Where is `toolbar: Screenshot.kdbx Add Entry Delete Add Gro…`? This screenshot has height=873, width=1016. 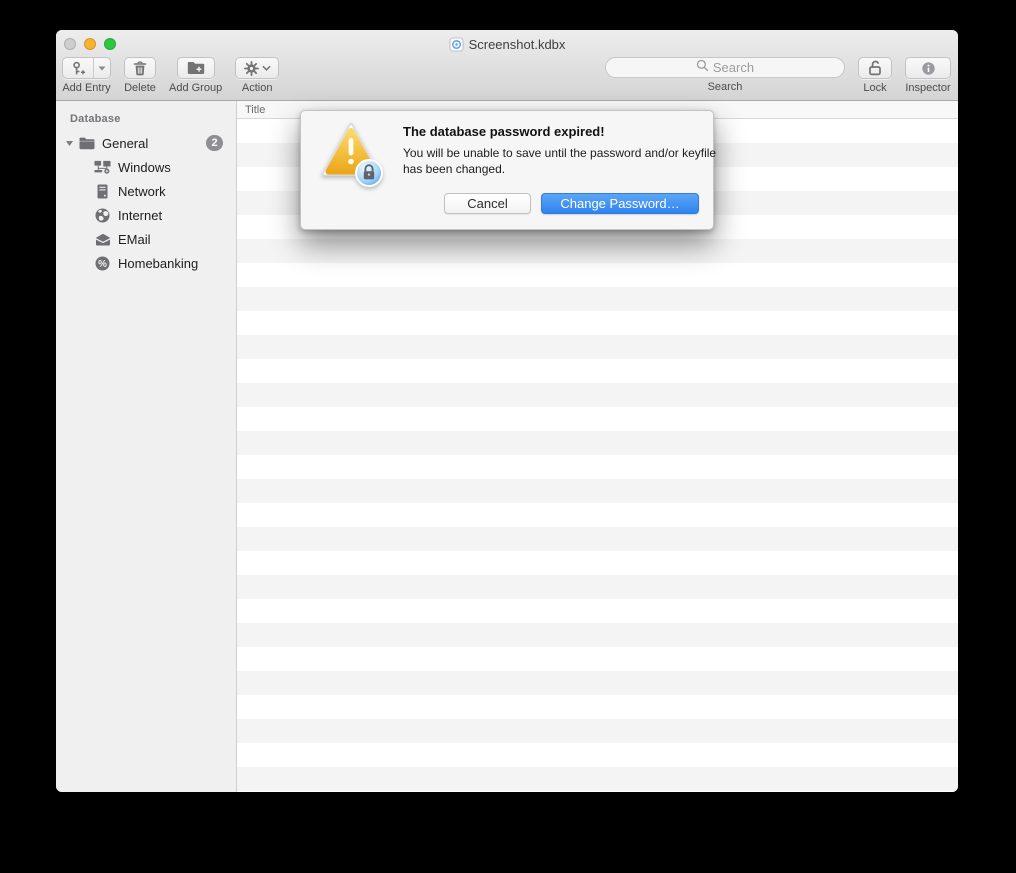
toolbar: Screenshot.kdbx Add Entry Delete Add Gro… is located at coordinates (507, 65).